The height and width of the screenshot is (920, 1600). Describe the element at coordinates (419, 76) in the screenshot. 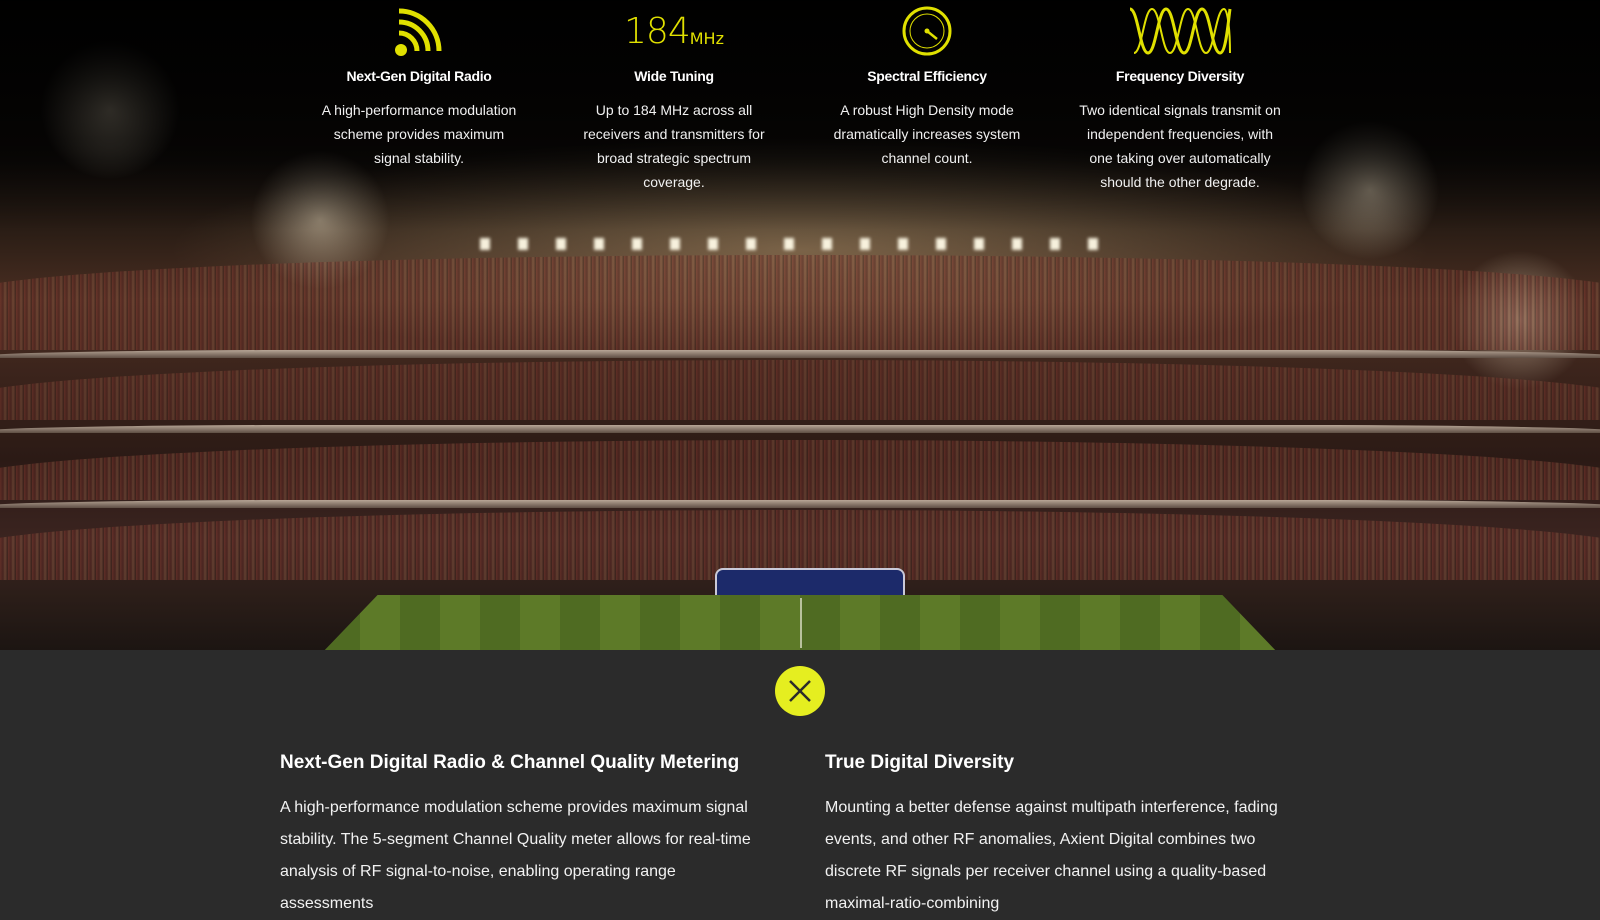

I see `feature-title: Next-Gen Digital Radio` at that location.